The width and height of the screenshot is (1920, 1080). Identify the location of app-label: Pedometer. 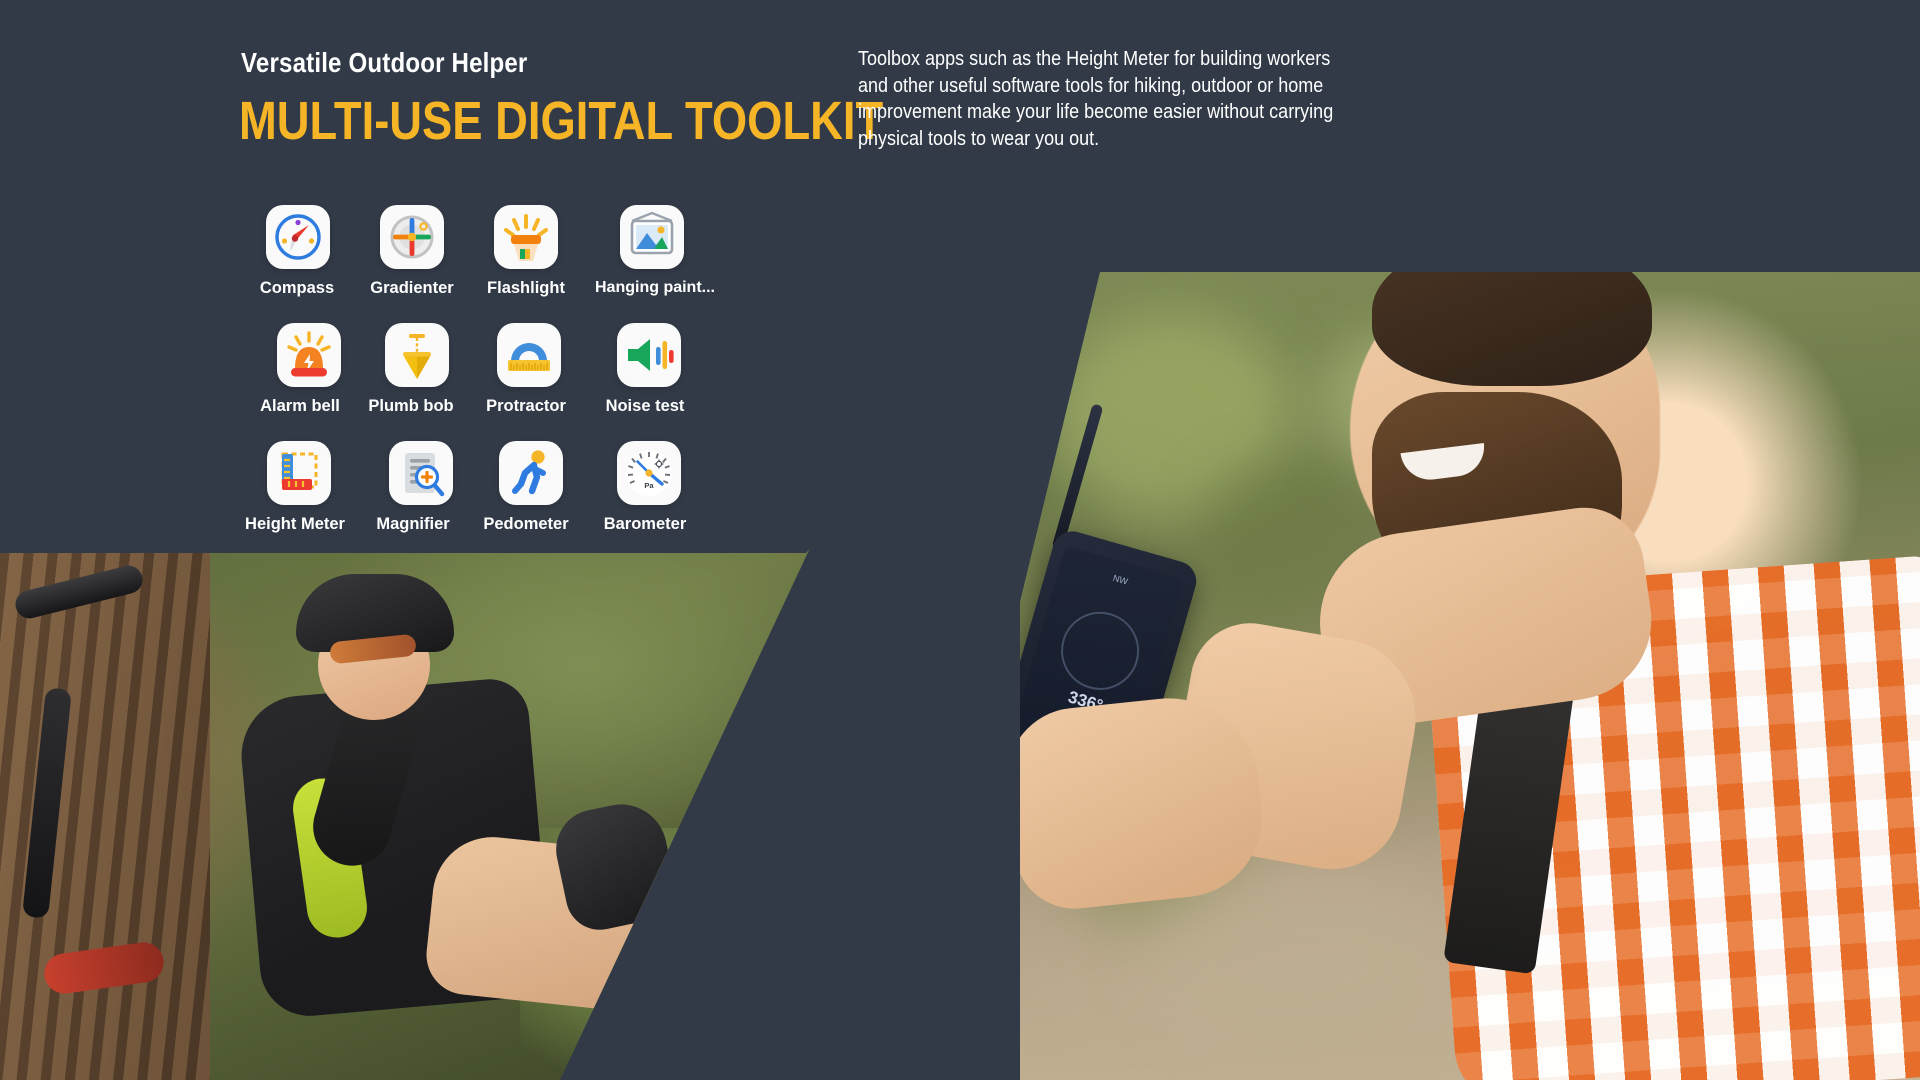
(526, 524).